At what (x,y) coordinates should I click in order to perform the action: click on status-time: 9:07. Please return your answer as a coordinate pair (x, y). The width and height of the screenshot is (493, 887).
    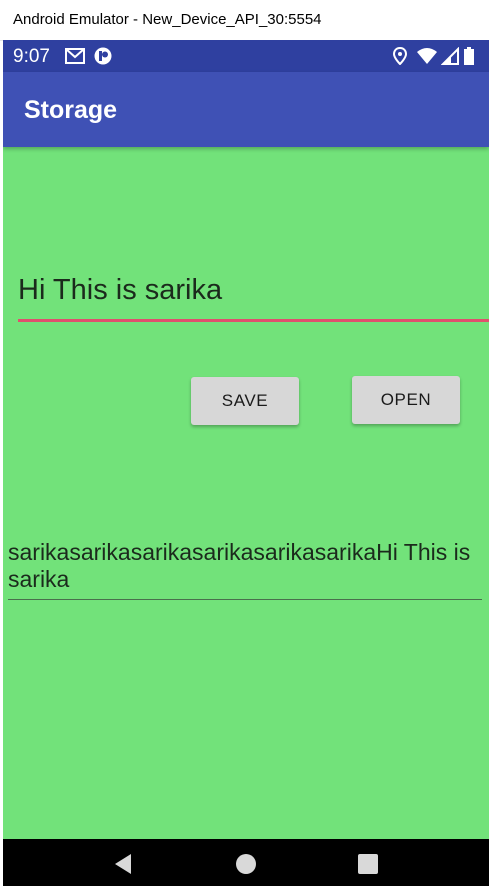
    Looking at the image, I should click on (31, 56).